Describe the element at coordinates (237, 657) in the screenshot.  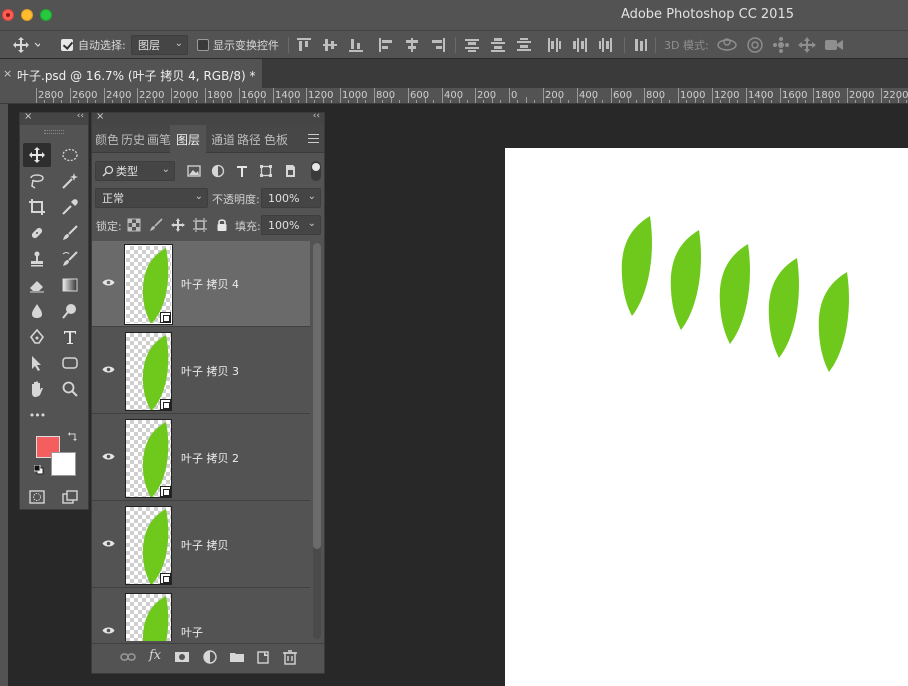
I see `new-group-folder-icon` at that location.